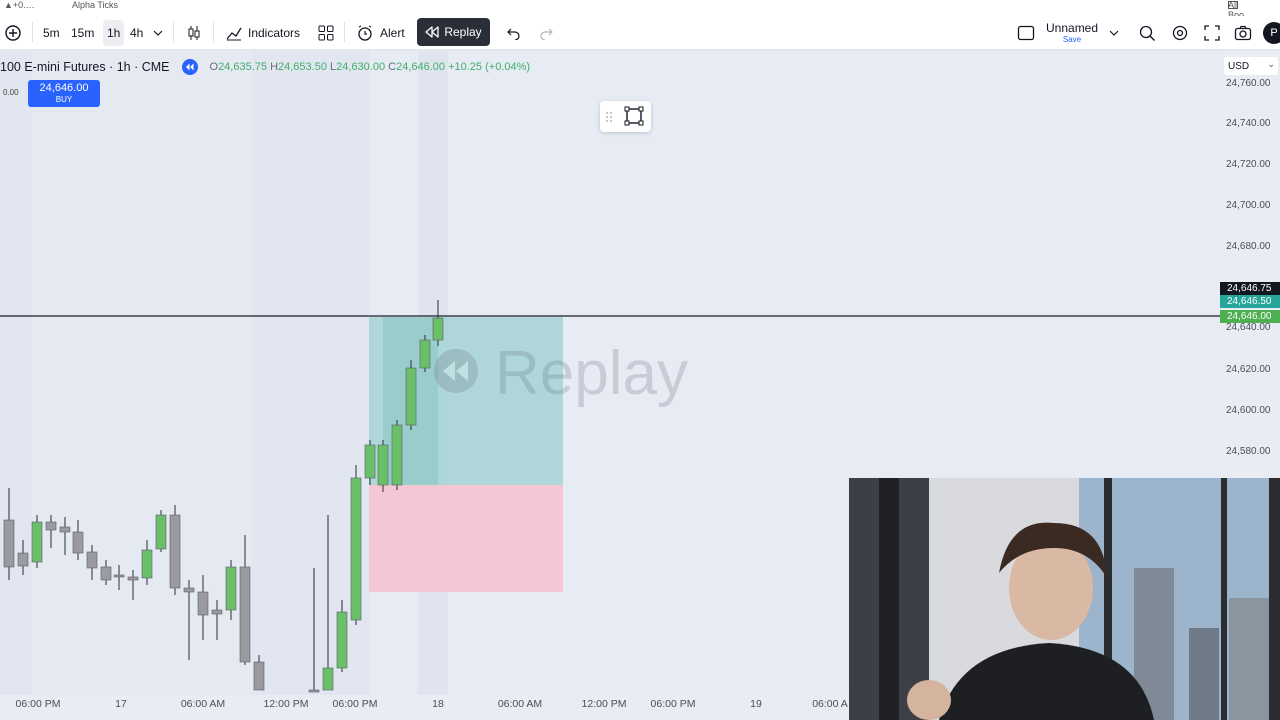 Image resolution: width=1280 pixels, height=720 pixels. Describe the element at coordinates (1072, 33) in the screenshot. I see `layout-name-button: Unnamed Save` at that location.